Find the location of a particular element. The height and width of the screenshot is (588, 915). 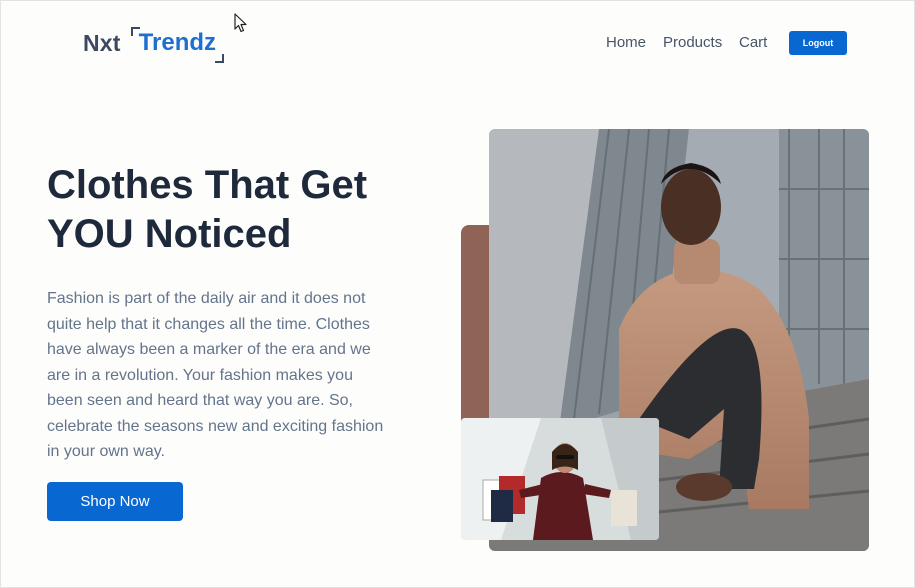

shop-now-button: Shop Now is located at coordinates (115, 501).